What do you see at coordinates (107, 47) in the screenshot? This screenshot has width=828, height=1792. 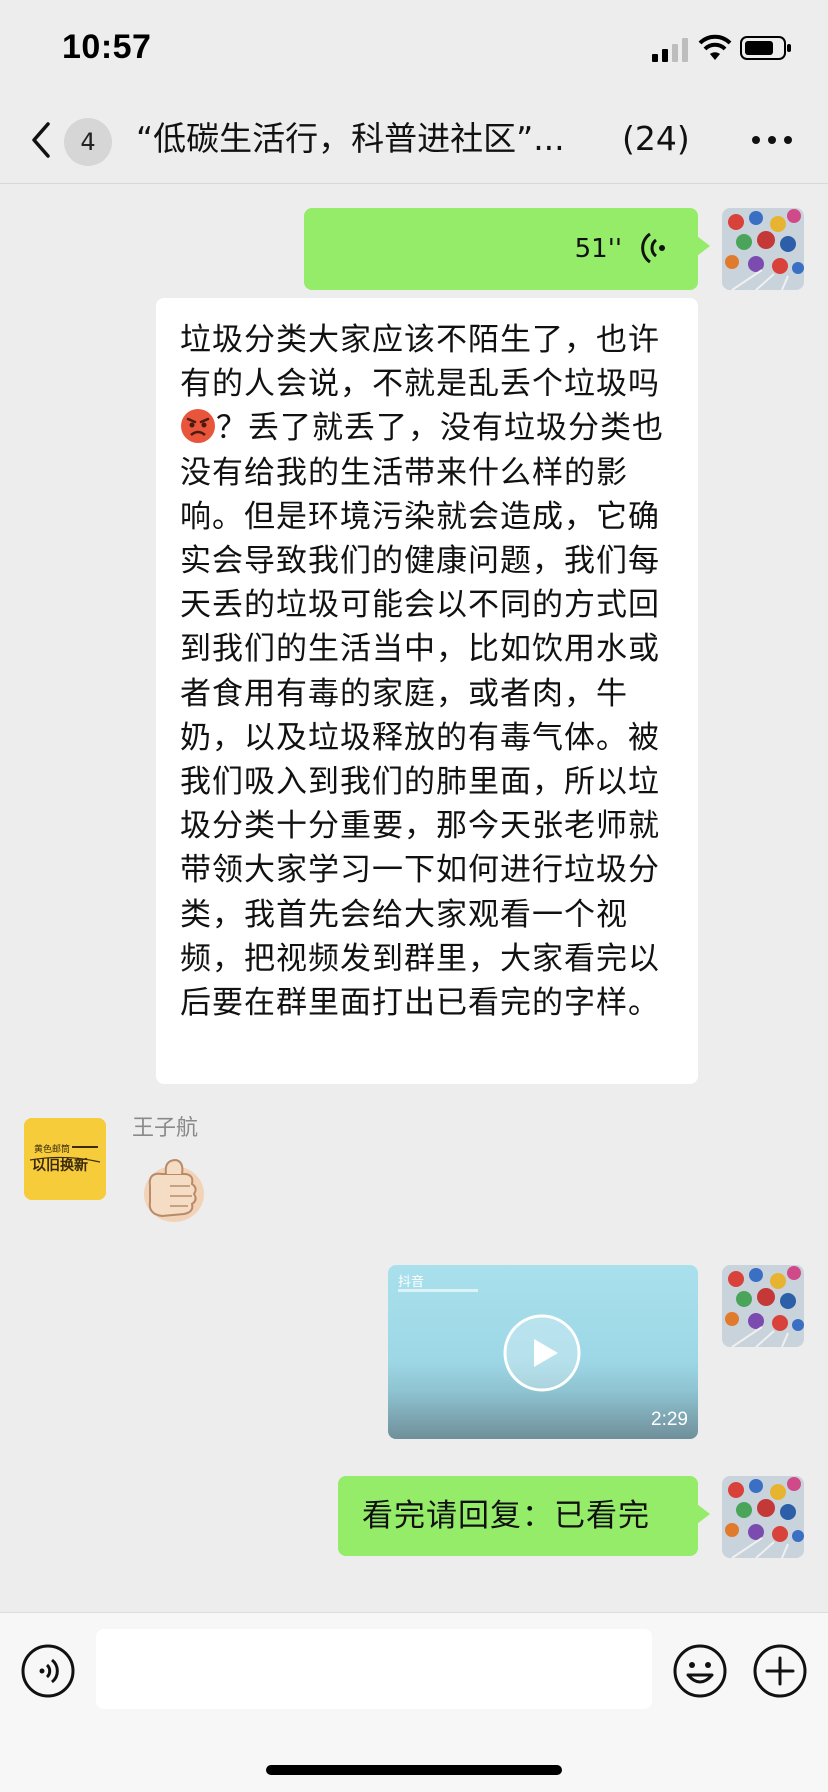 I see `status-time: 10:57` at bounding box center [107, 47].